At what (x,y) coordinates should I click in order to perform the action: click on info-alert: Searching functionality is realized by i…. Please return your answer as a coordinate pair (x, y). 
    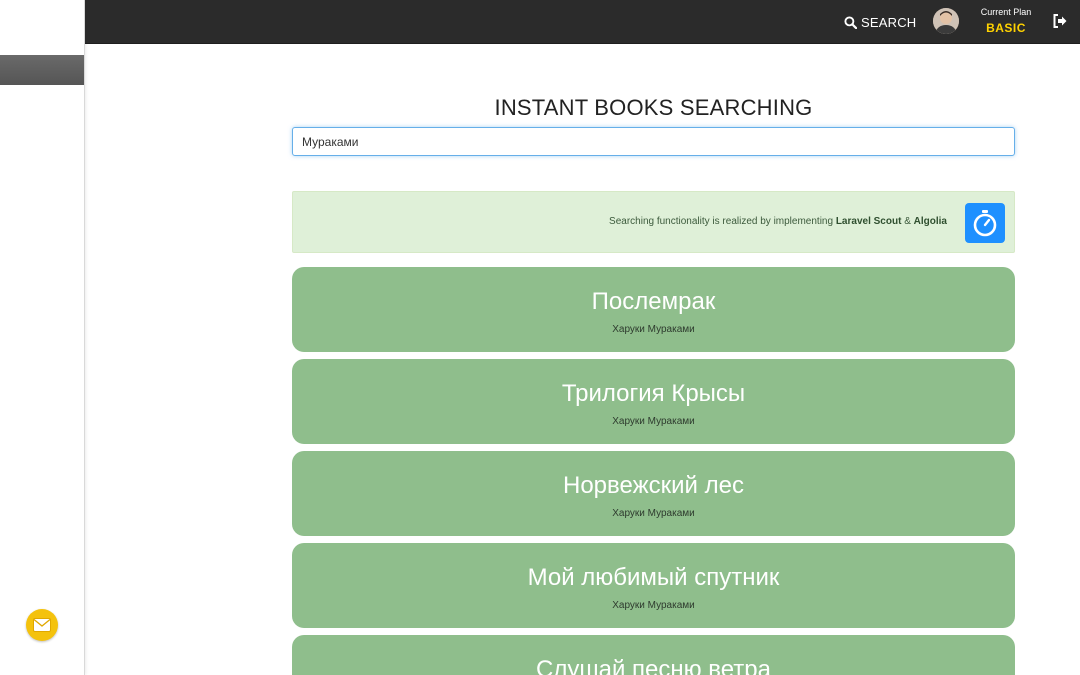
    Looking at the image, I should click on (653, 222).